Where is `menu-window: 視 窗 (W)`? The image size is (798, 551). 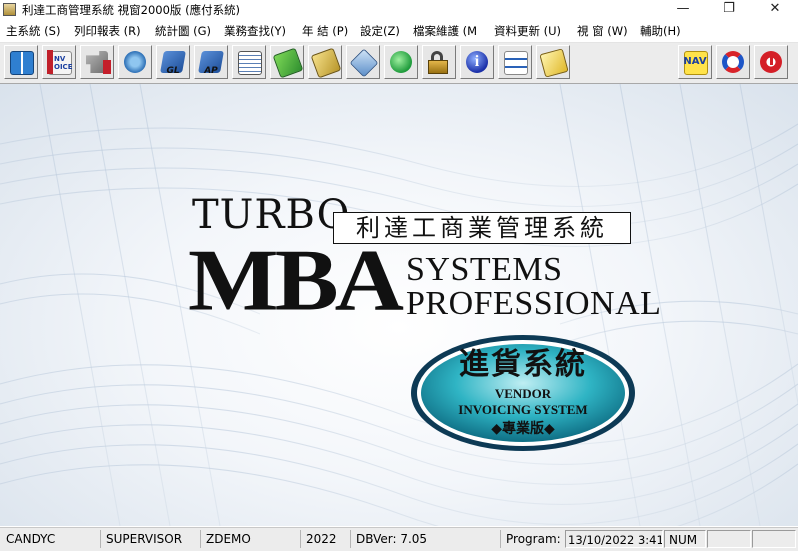 menu-window: 視 窗 (W) is located at coordinates (602, 31).